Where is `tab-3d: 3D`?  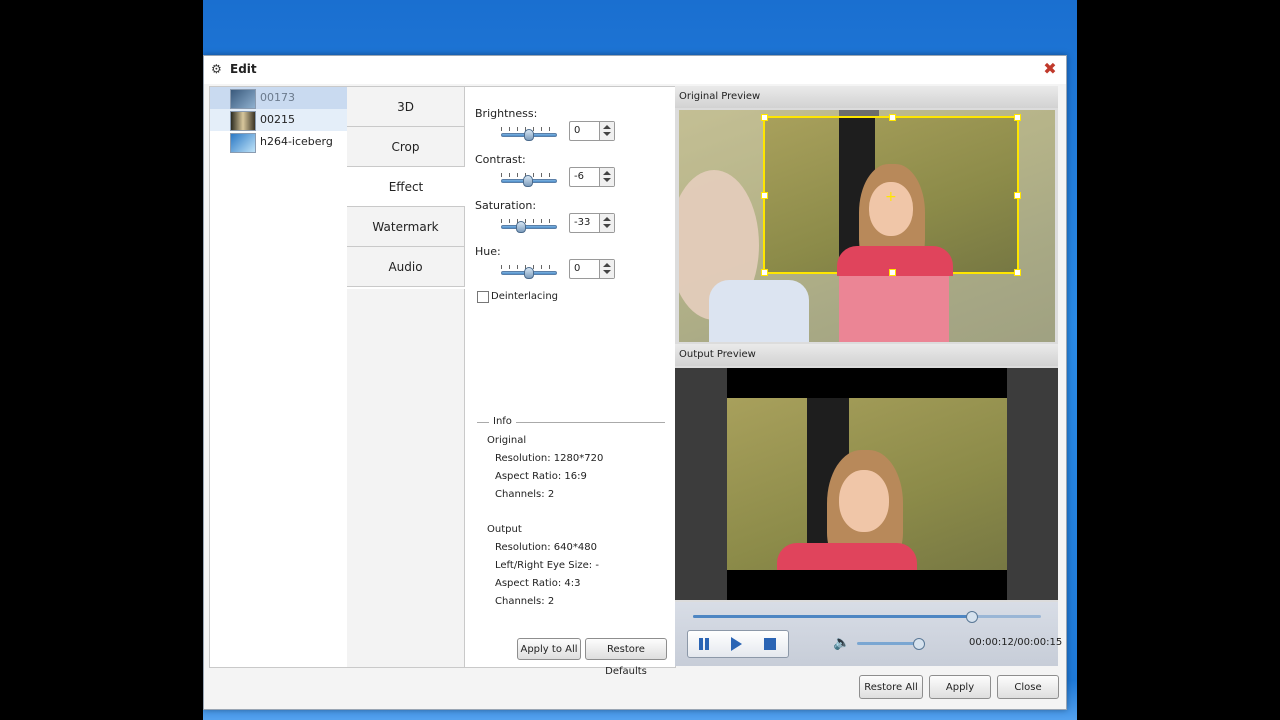
tab-3d: 3D is located at coordinates (406, 107).